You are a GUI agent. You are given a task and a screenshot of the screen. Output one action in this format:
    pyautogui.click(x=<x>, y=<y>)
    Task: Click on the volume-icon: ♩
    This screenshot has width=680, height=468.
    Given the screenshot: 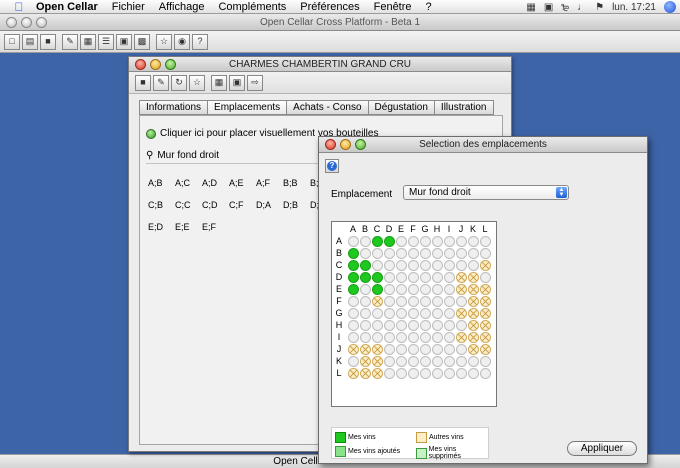 What is the action you would take?
    pyautogui.click(x=582, y=7)
    